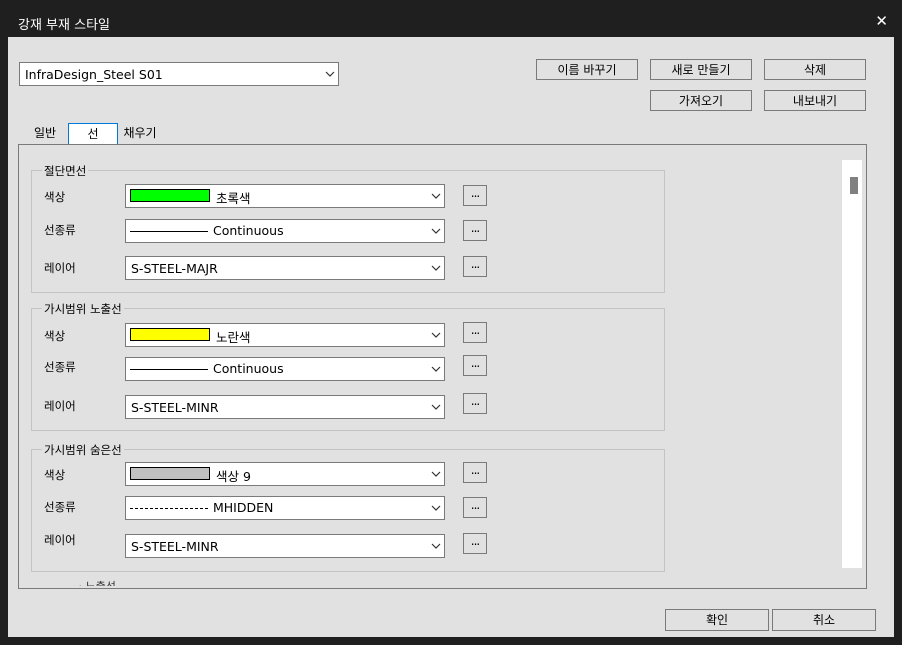  What do you see at coordinates (169, 508) in the screenshot?
I see `hidden-line-icon` at bounding box center [169, 508].